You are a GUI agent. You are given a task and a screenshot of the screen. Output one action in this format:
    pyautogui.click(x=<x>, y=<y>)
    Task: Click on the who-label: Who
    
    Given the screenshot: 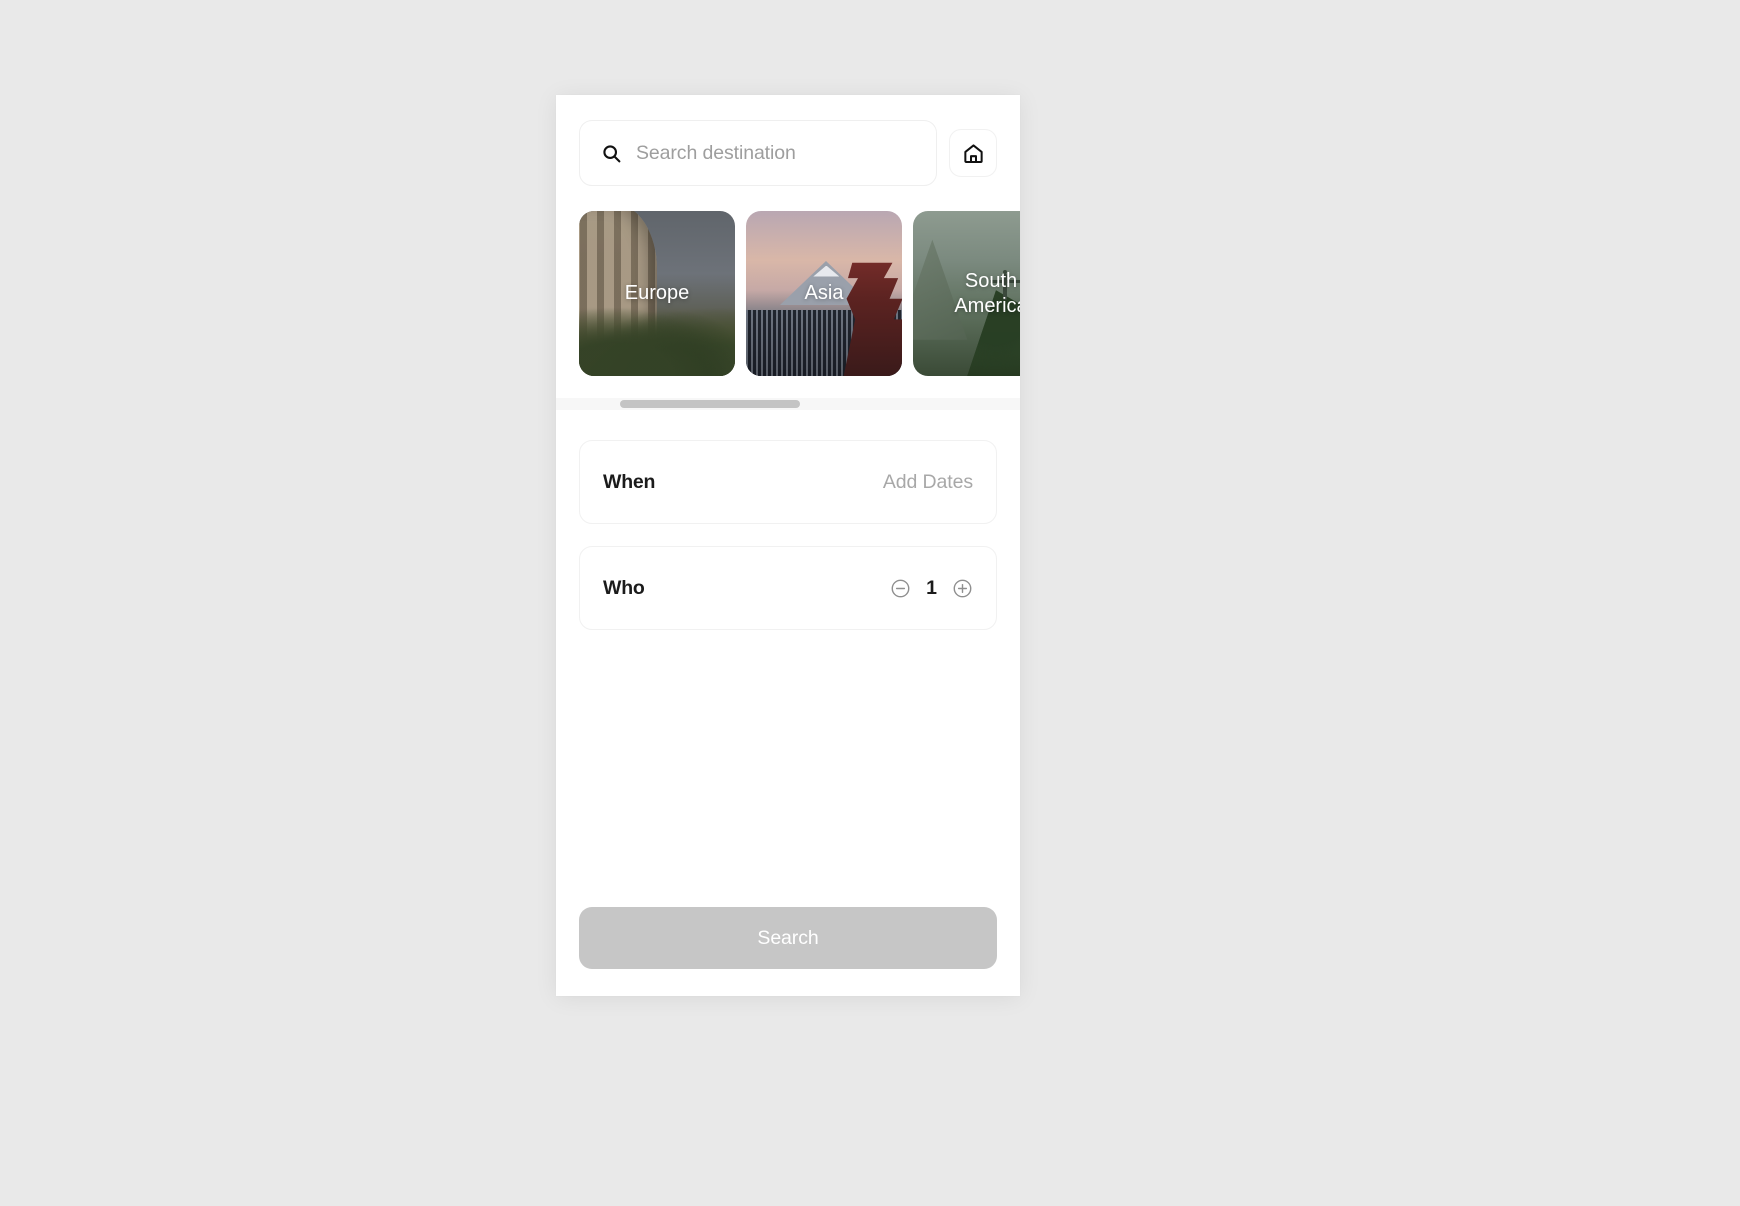 What is the action you would take?
    pyautogui.click(x=624, y=587)
    